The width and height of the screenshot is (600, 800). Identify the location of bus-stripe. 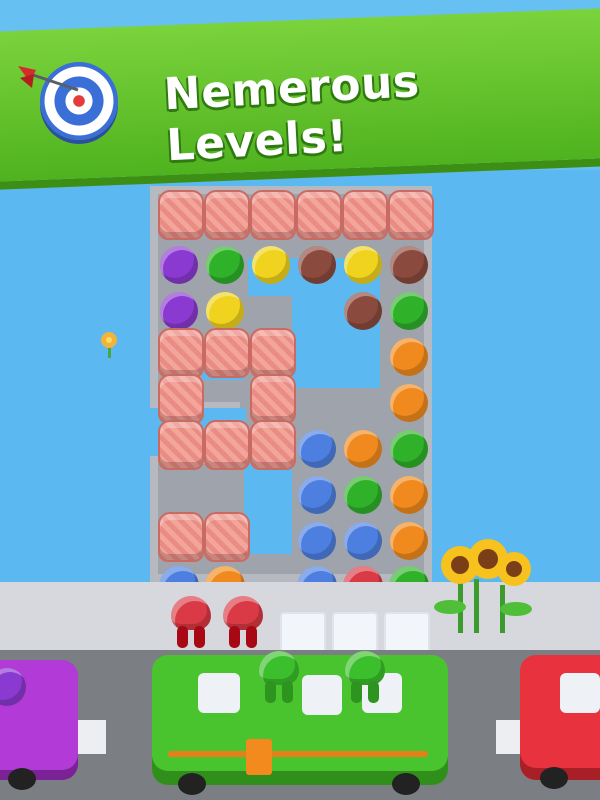
(298, 754).